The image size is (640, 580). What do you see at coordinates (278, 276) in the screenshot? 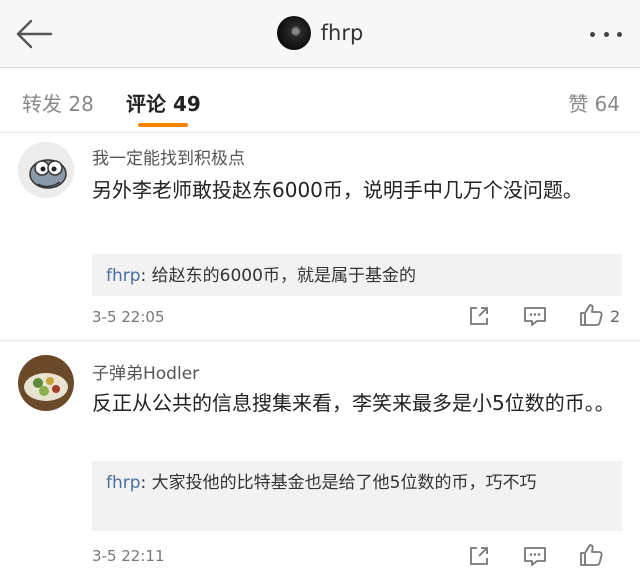
I see `reply-text: : 给赵东的6000币，就是属于基金的` at bounding box center [278, 276].